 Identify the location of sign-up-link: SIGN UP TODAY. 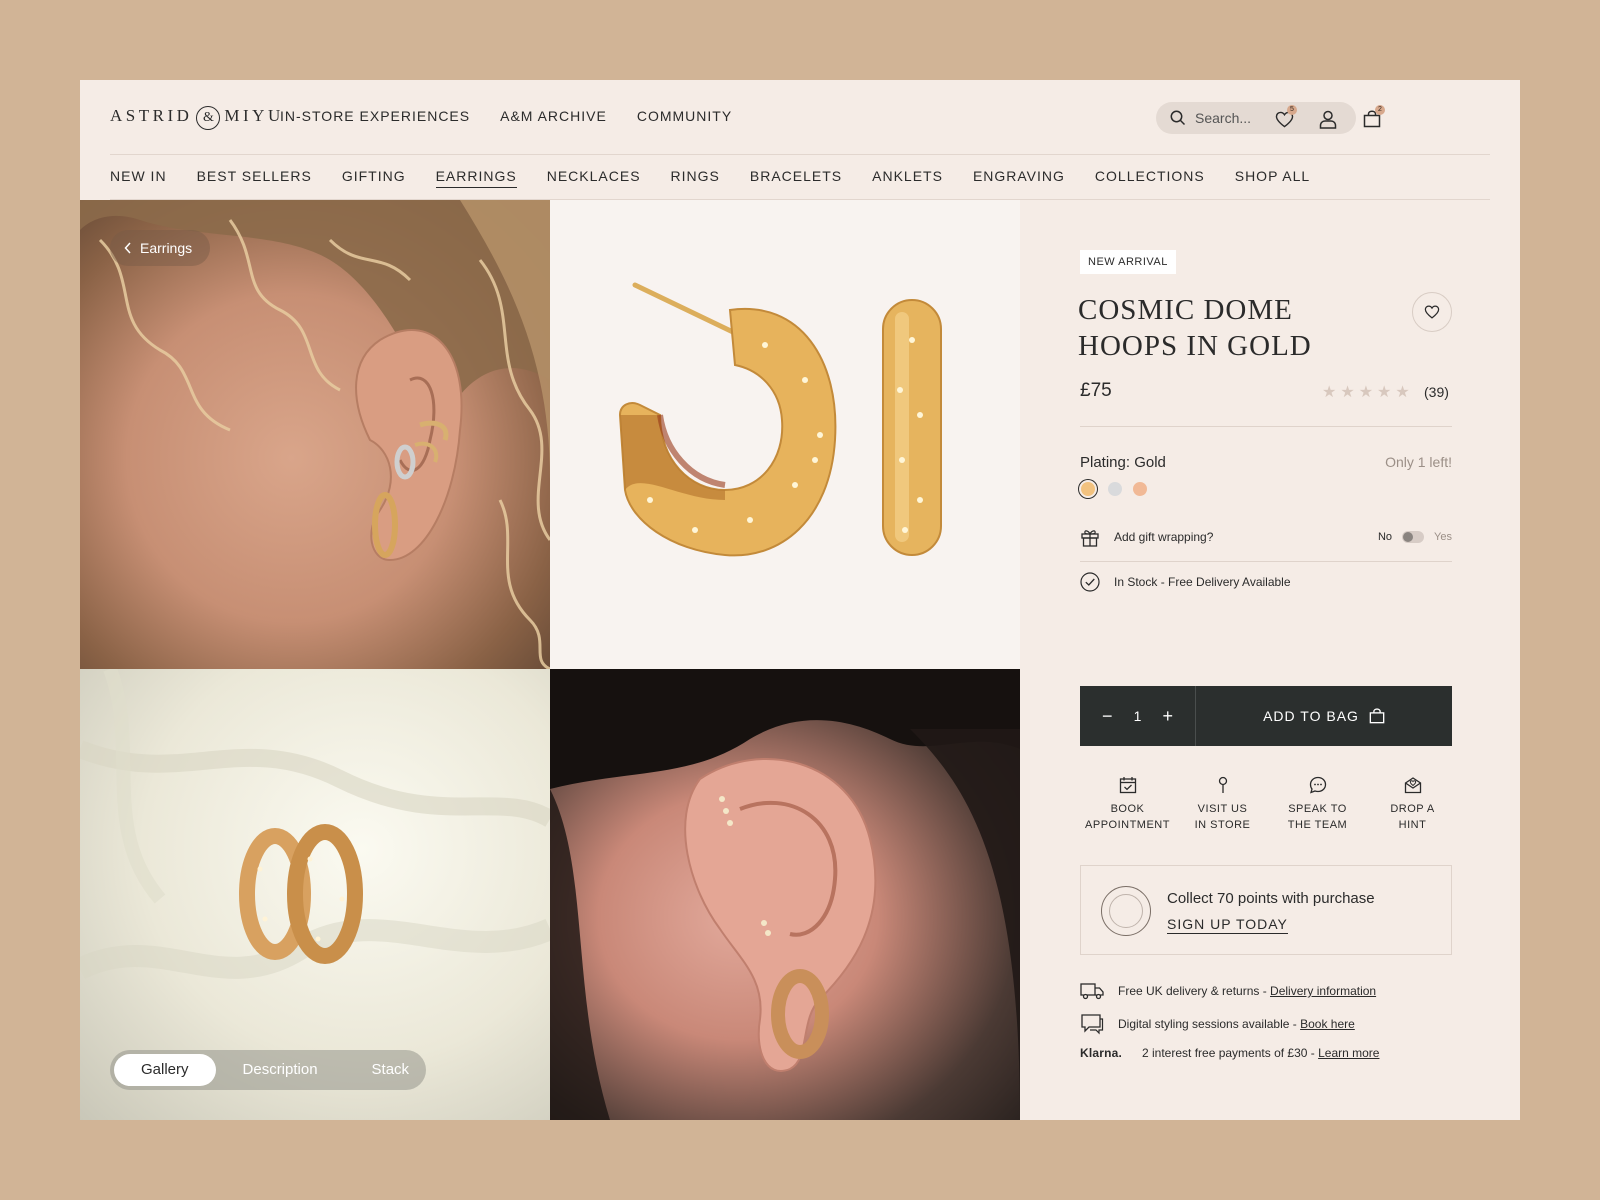
(1227, 925).